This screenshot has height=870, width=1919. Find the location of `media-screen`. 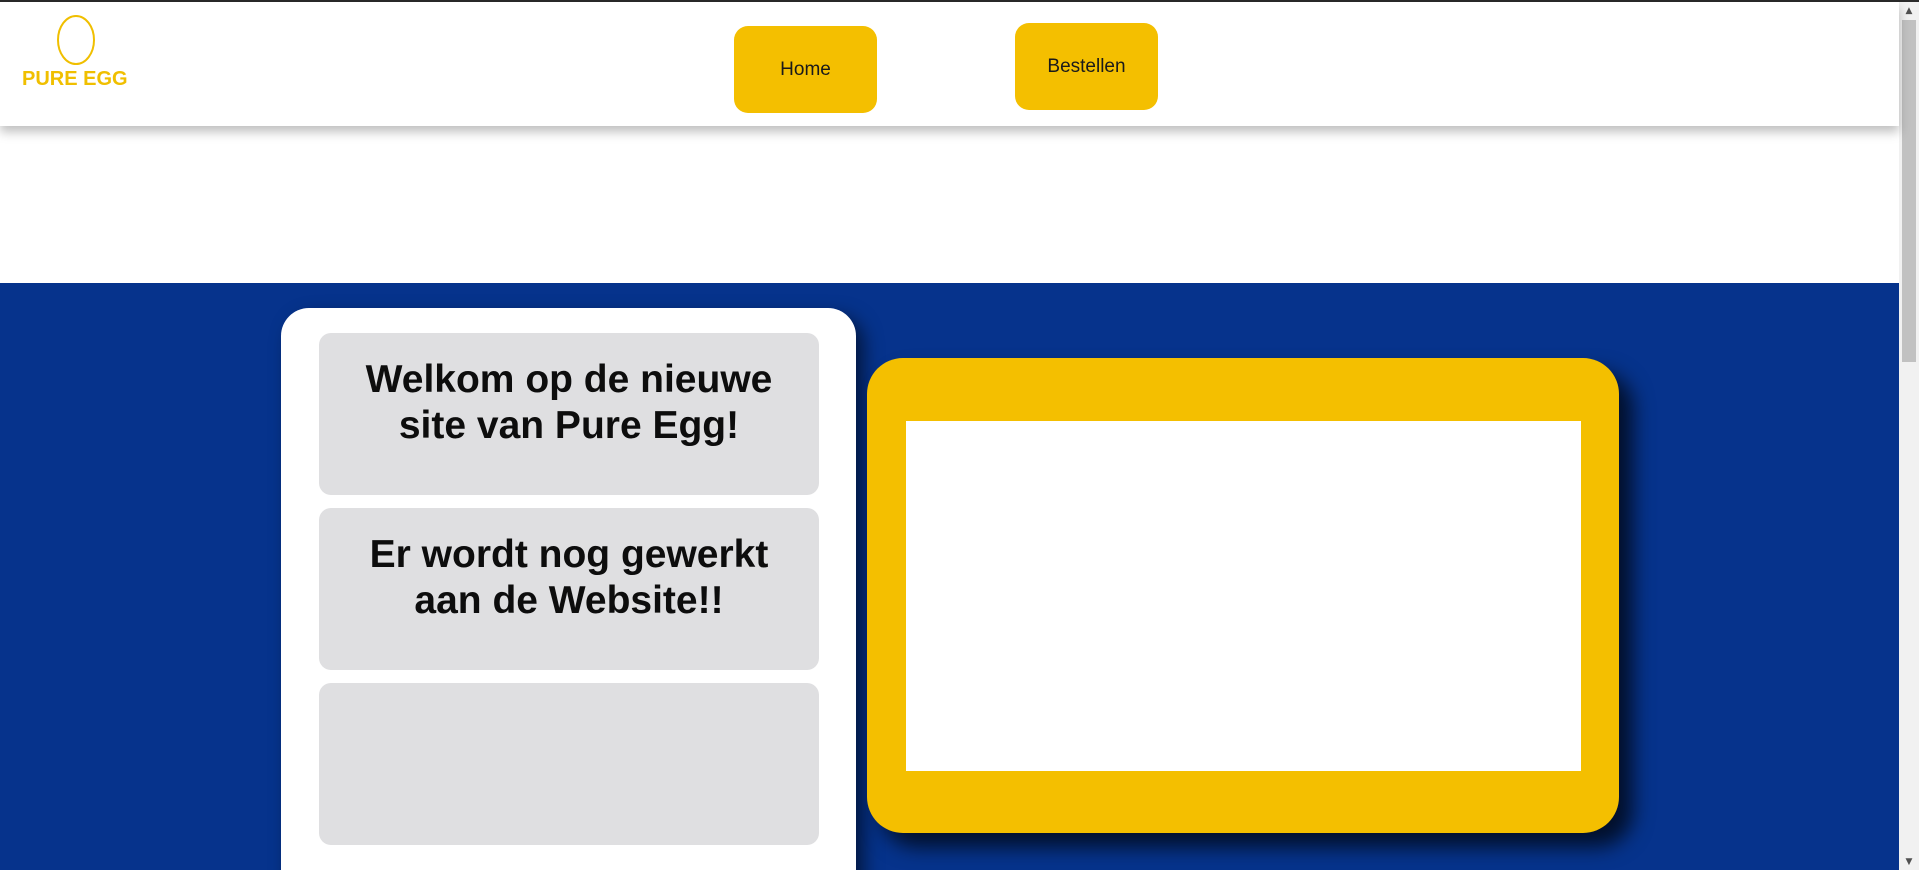

media-screen is located at coordinates (1243, 596).